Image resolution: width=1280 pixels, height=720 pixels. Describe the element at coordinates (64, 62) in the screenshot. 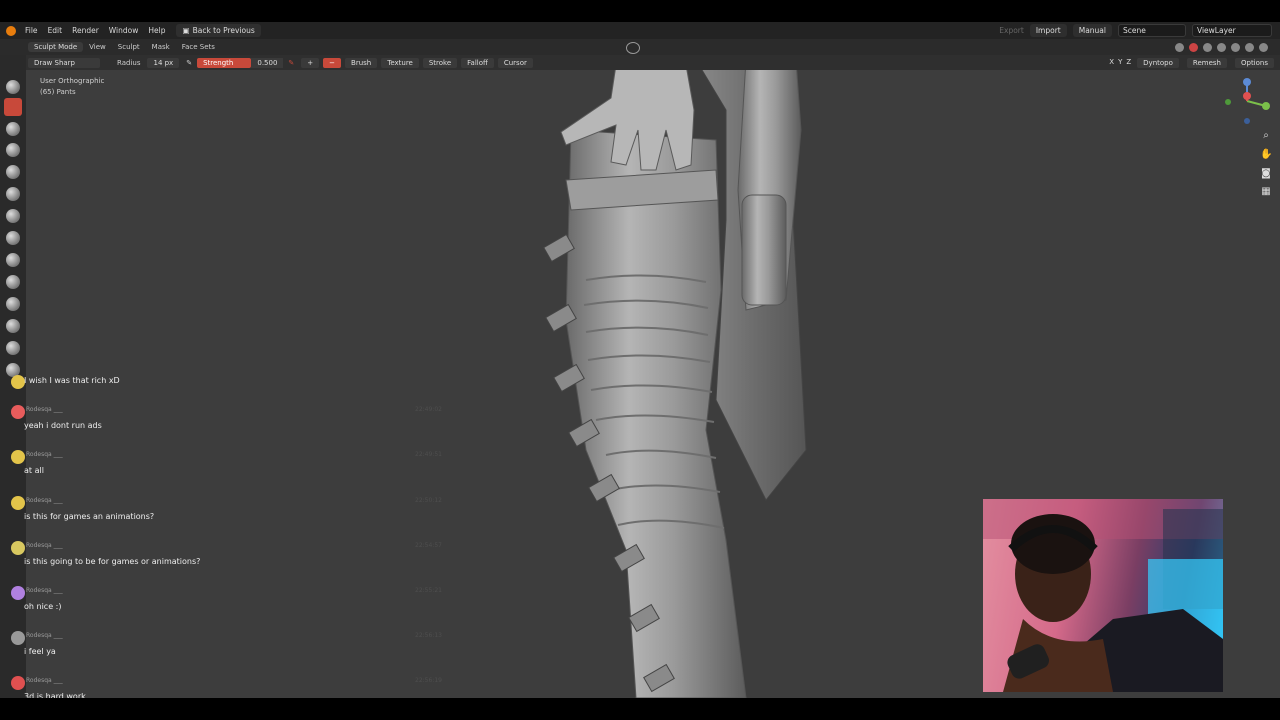

I see `brush-selector: Draw Sharp` at that location.